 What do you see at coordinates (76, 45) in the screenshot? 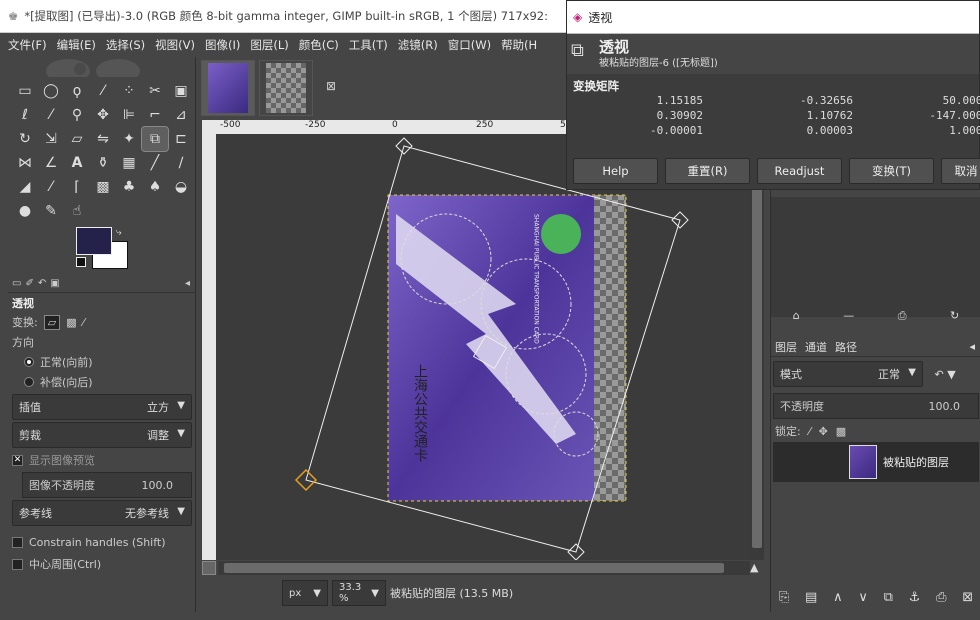
I see `menu-edit: 编辑(E)` at bounding box center [76, 45].